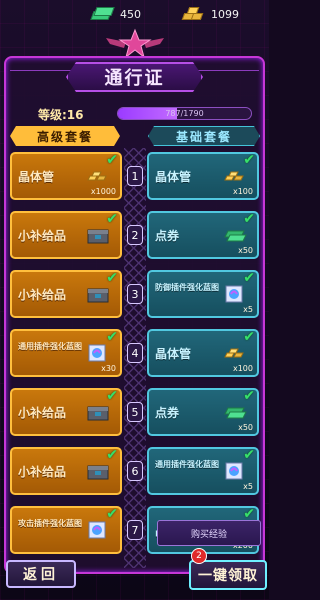 This screenshot has width=320, height=600. I want to click on reward-row: 小补给品 ✔ 3 防御插件强化蓝图 x5 ✔, so click(135, 296).